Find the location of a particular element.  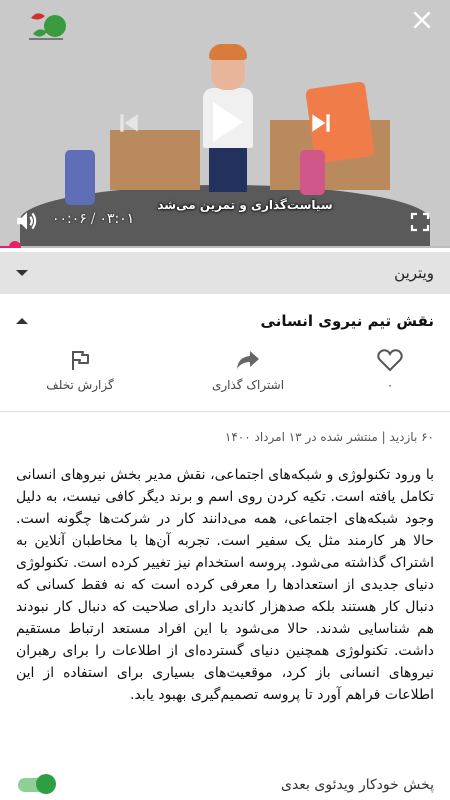

close-icon is located at coordinates (422, 20).